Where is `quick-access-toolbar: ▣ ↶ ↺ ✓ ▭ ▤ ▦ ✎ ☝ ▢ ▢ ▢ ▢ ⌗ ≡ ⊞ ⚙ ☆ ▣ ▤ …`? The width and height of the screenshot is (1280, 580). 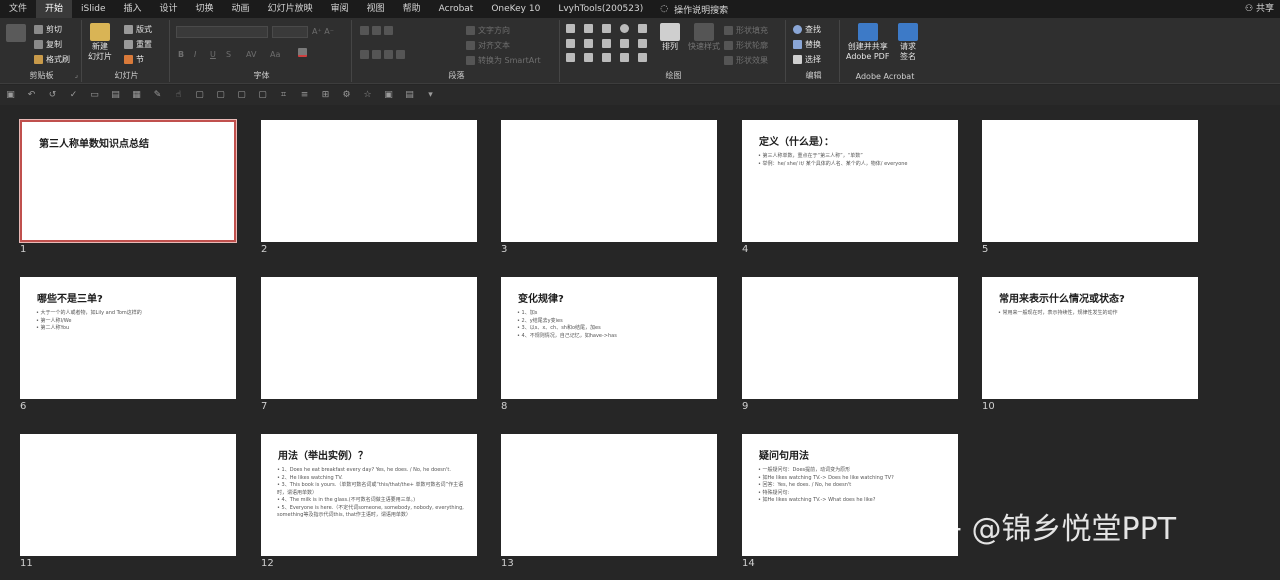 quick-access-toolbar: ▣ ↶ ↺ ✓ ▭ ▤ ▦ ✎ ☝ ▢ ▢ ▢ ▢ ⌗ ≡ ⊞ ⚙ ☆ ▣ ▤ … is located at coordinates (640, 95).